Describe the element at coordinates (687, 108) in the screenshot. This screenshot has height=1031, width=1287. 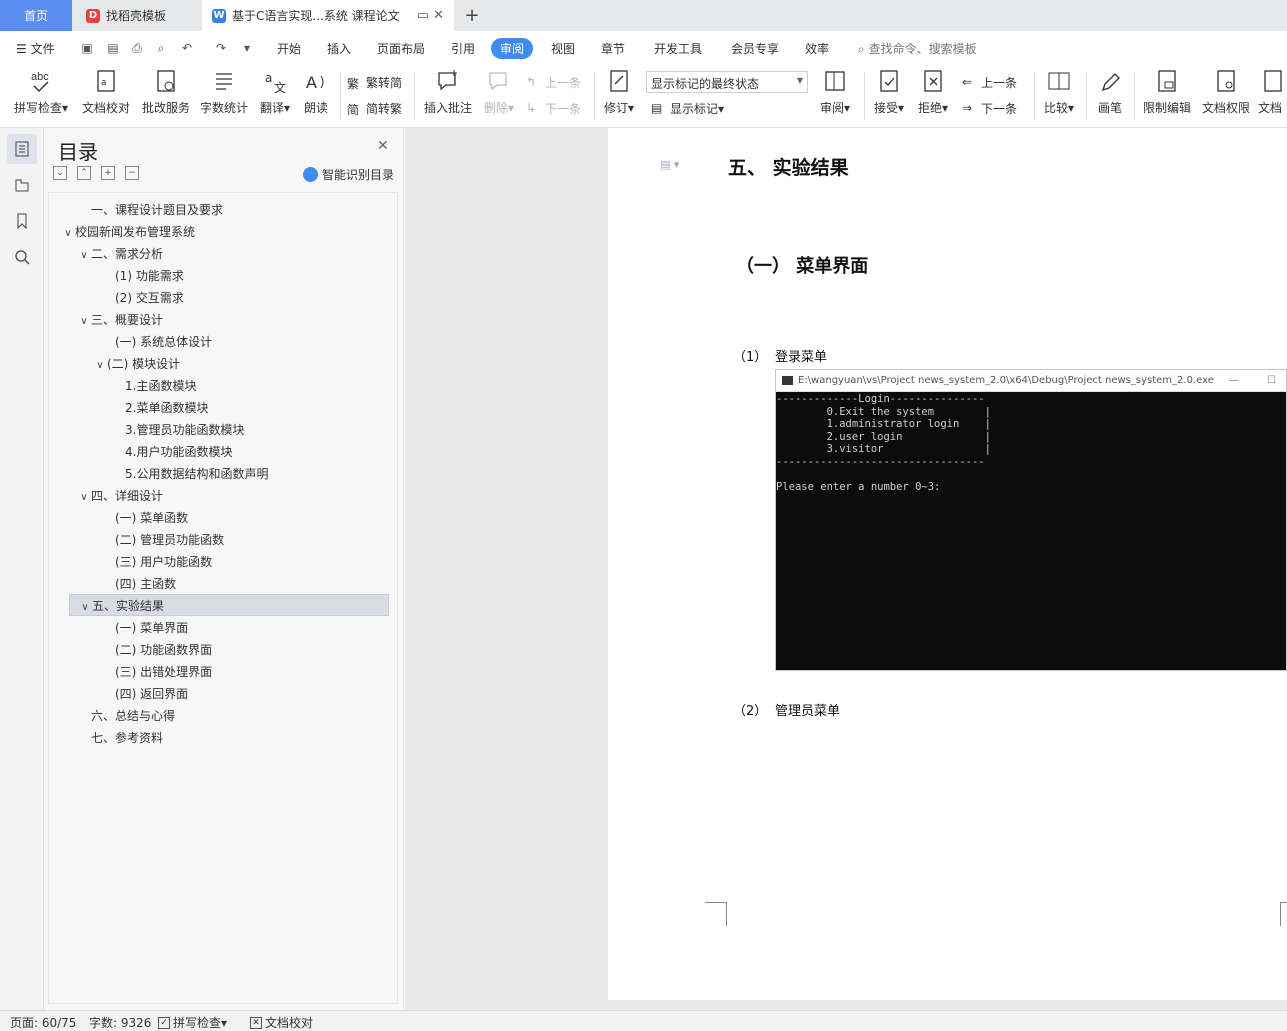
I see `show-markup-button: ▤ 显示标记 ▾` at that location.